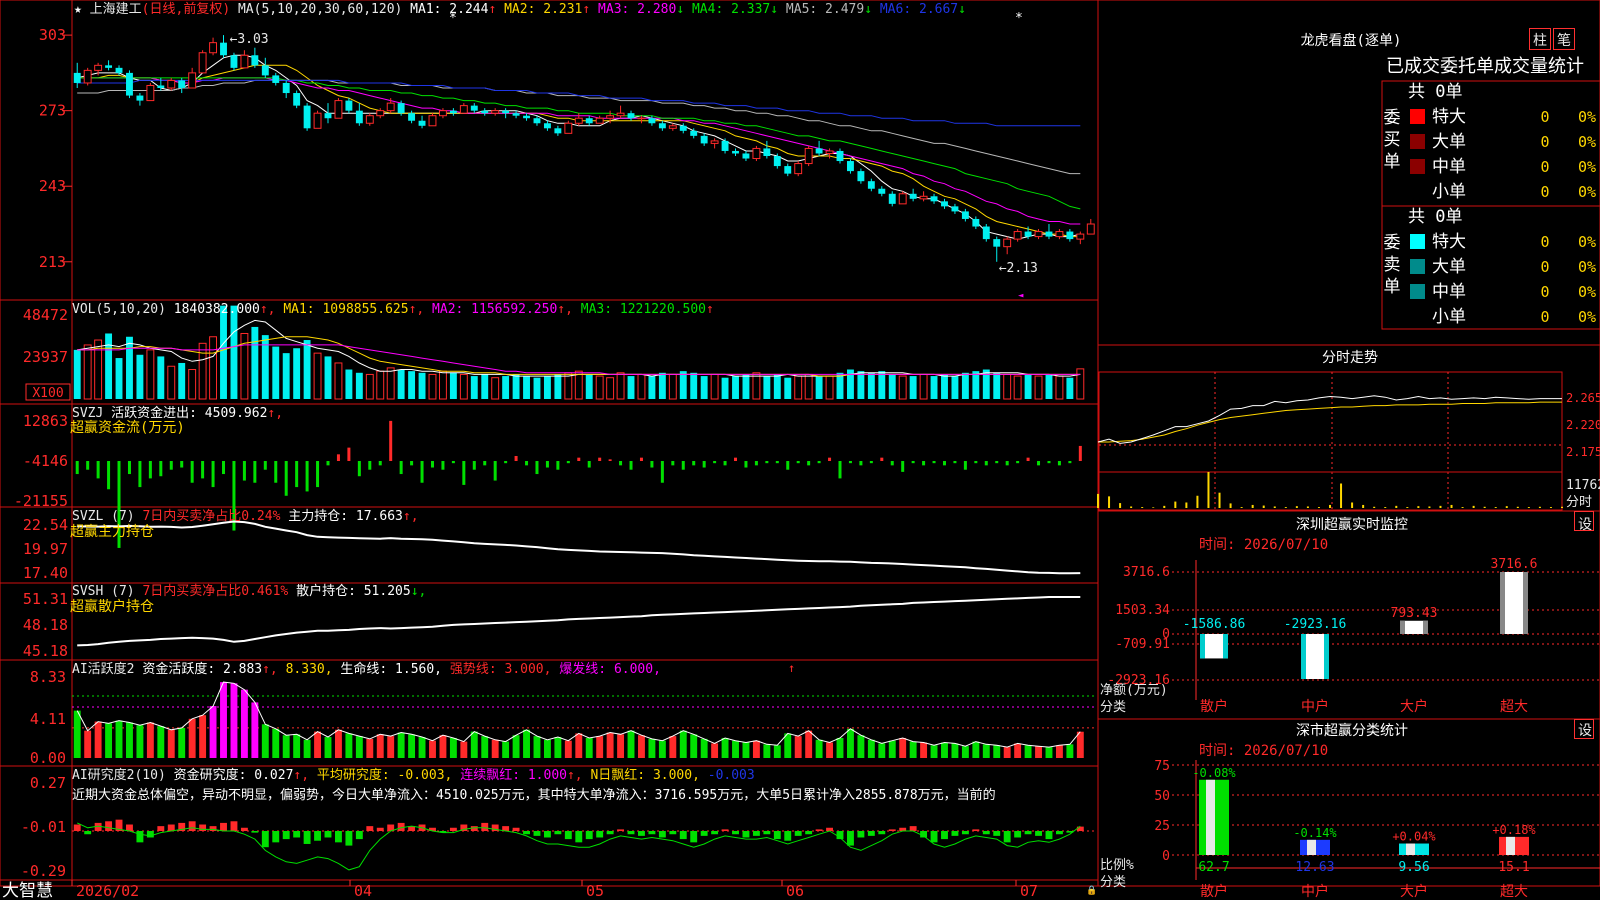  Describe the element at coordinates (1091, 890) in the screenshot. I see `lock-icon: 🔒` at that location.